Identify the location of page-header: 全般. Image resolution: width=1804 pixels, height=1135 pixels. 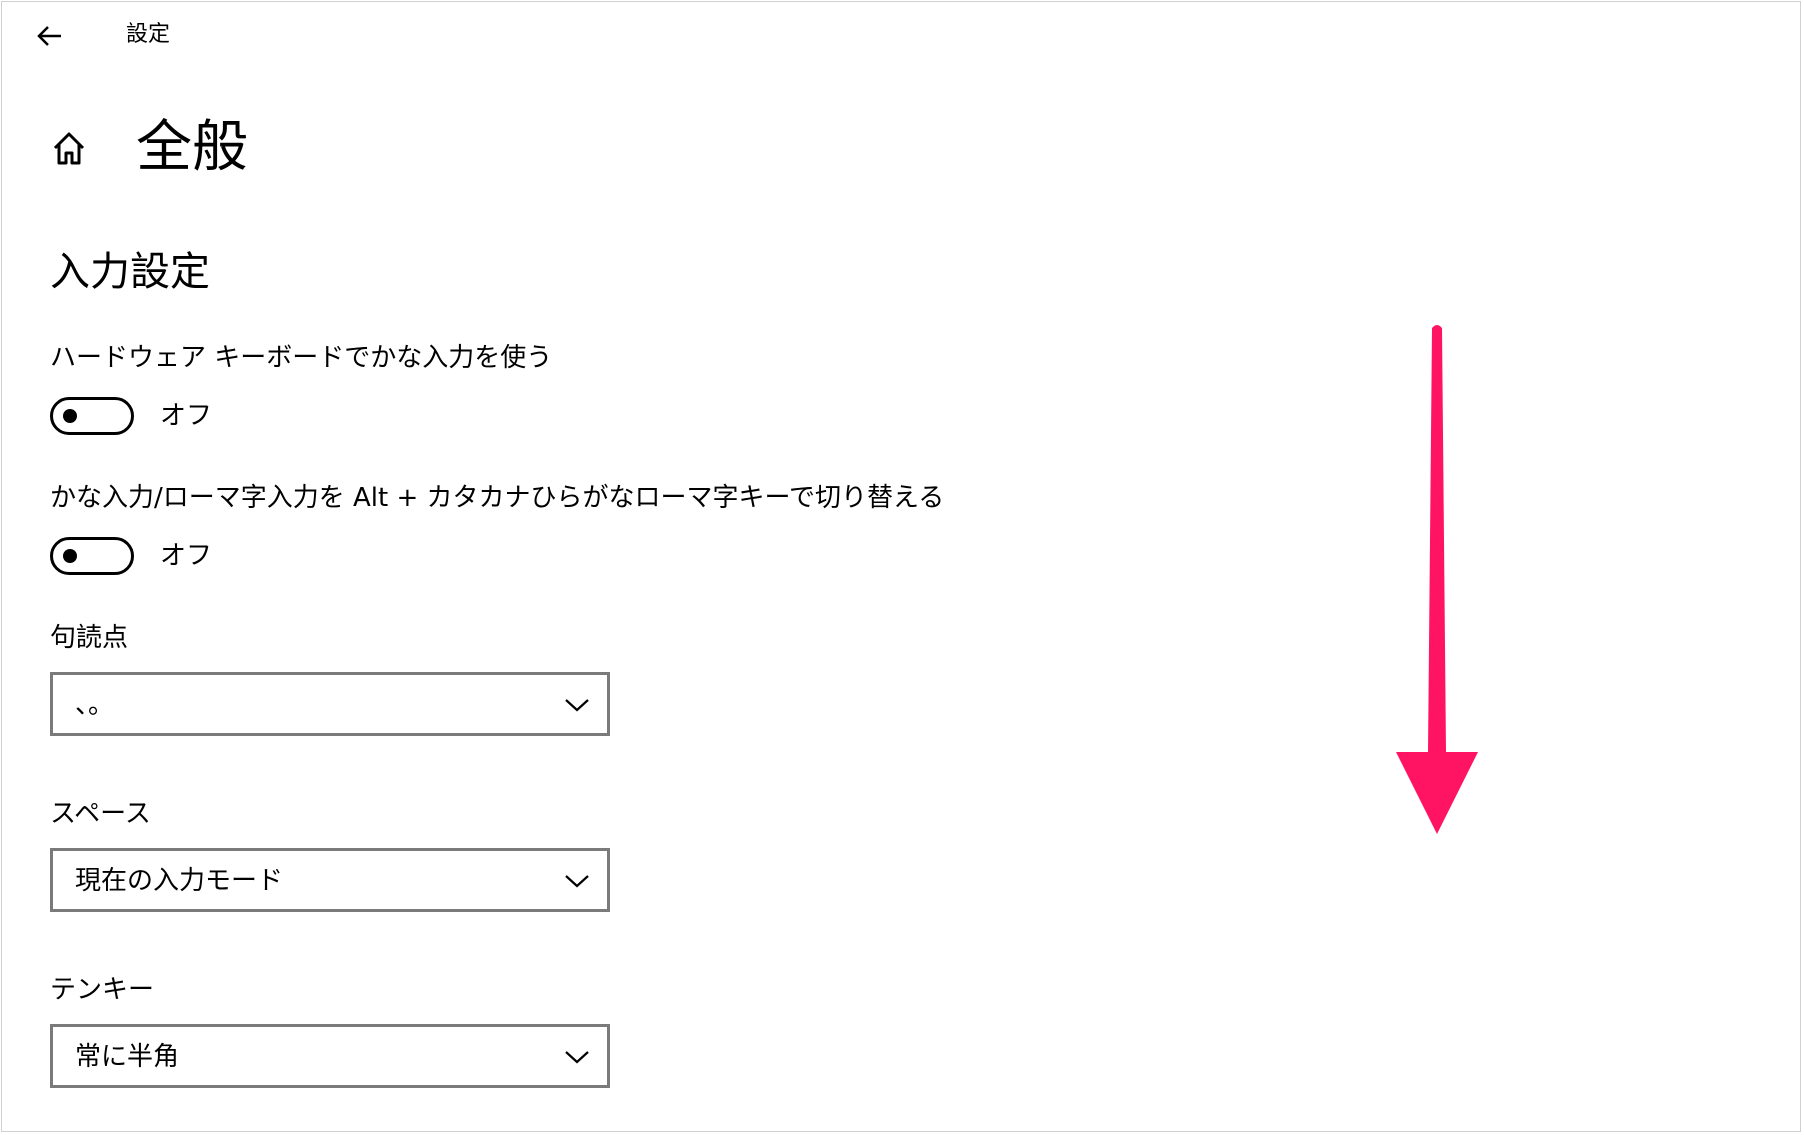
(146, 148).